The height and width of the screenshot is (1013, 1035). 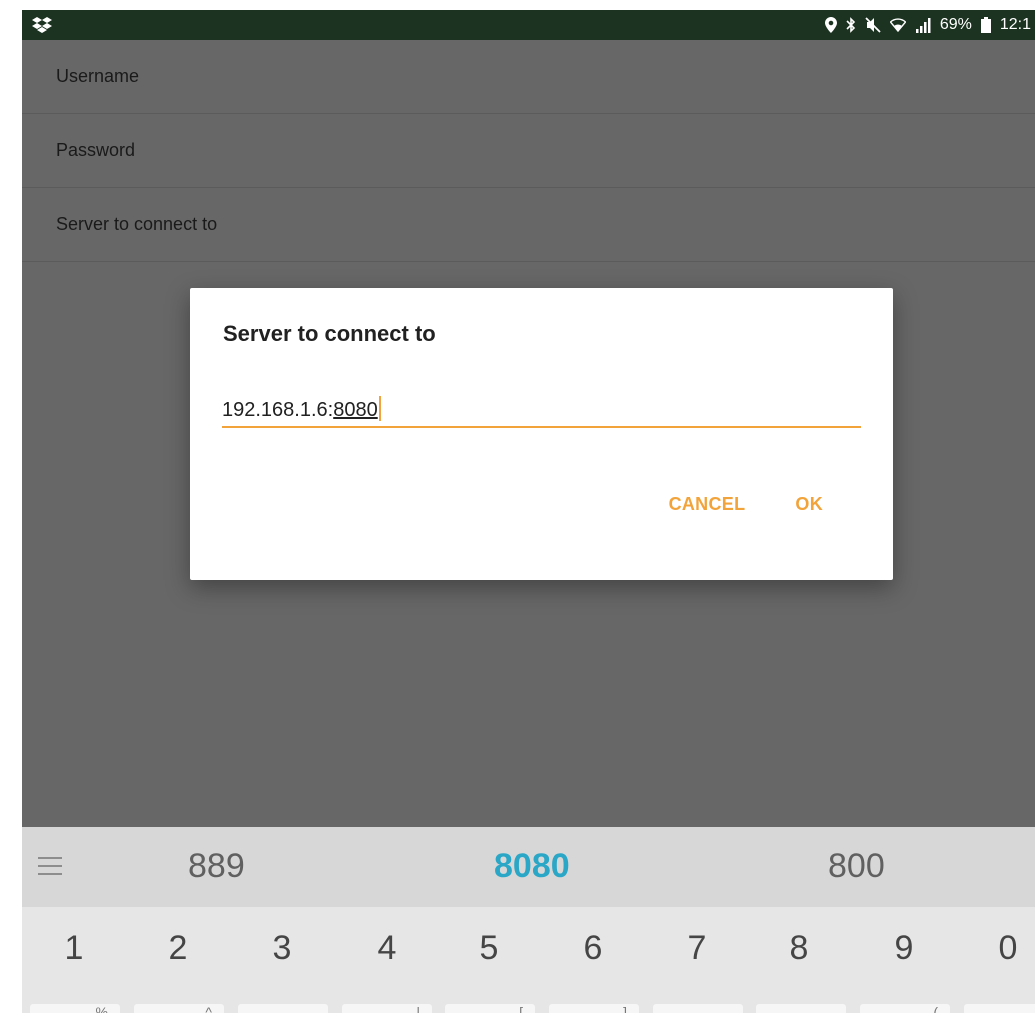 I want to click on ok-button: OK, so click(x=809, y=504).